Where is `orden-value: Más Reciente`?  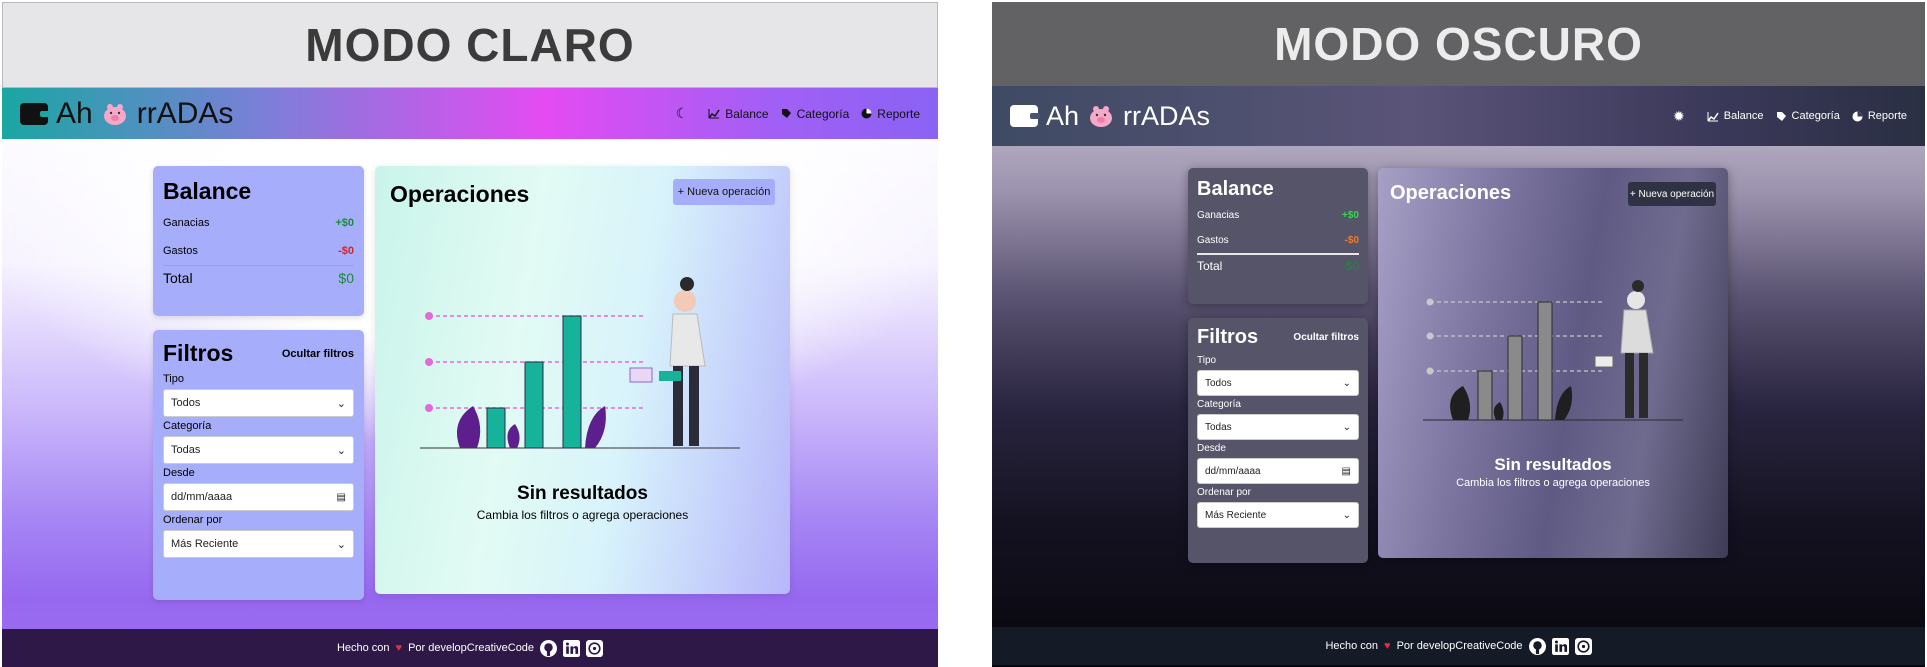 orden-value: Más Reciente is located at coordinates (1236, 515).